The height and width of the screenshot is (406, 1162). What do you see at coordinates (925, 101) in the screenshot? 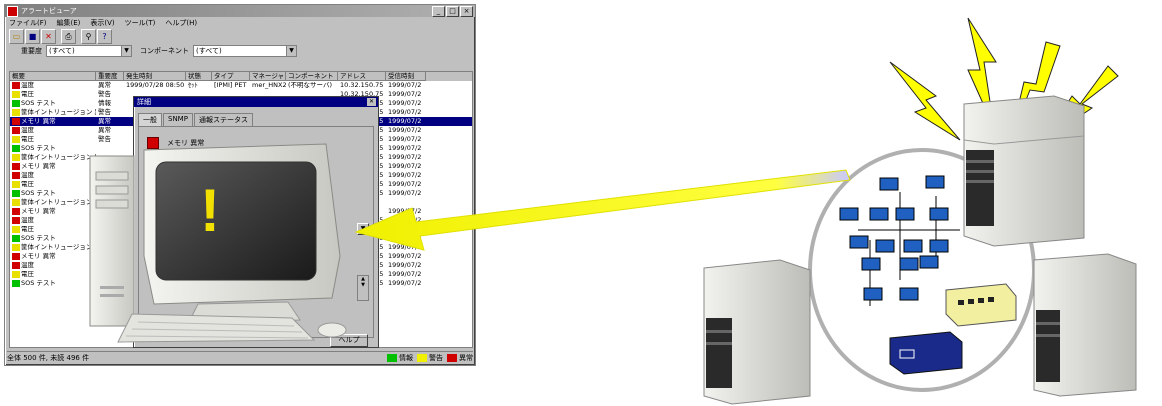
I see `lightning-bolt-icon` at bounding box center [925, 101].